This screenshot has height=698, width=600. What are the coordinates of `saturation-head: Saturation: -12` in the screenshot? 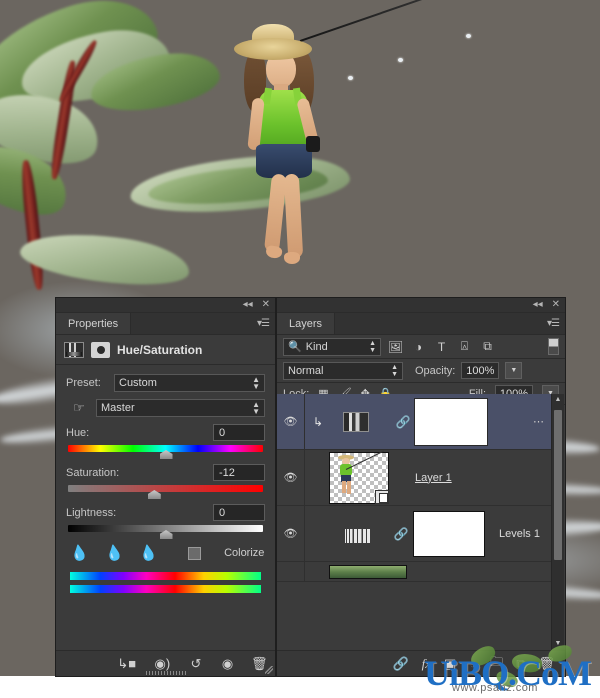 It's located at (165, 472).